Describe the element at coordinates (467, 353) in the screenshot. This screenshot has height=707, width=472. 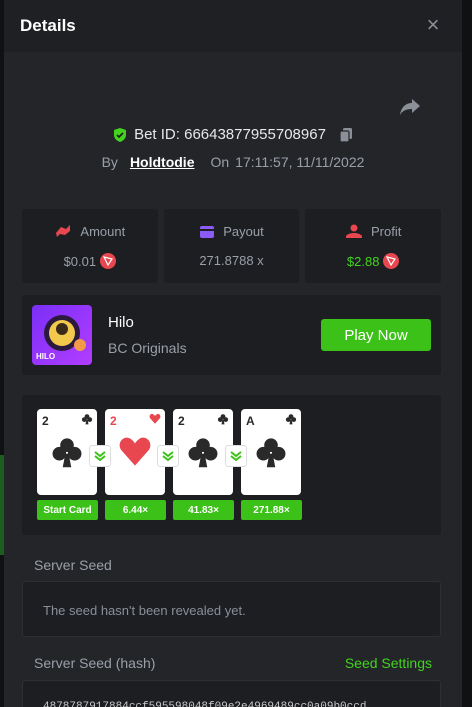
I see `backdrop-right` at that location.